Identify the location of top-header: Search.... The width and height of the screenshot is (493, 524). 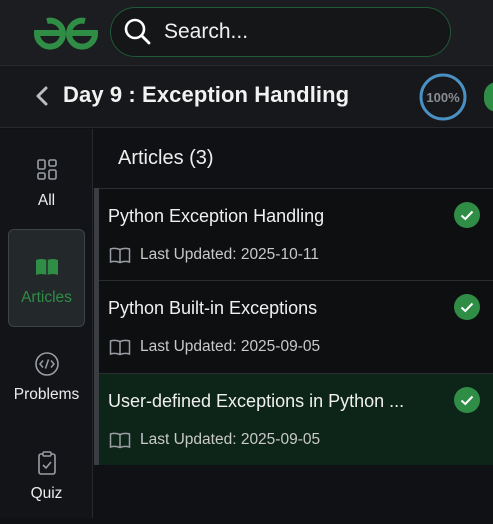
(246, 33).